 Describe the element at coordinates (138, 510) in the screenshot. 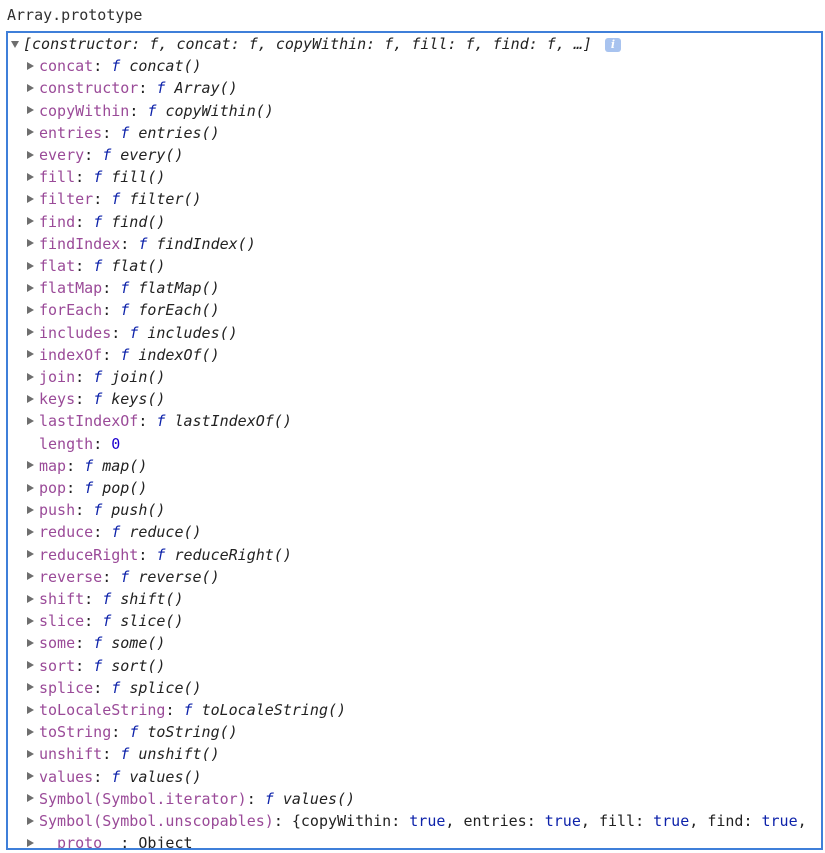

I see `function-signature: push()` at that location.